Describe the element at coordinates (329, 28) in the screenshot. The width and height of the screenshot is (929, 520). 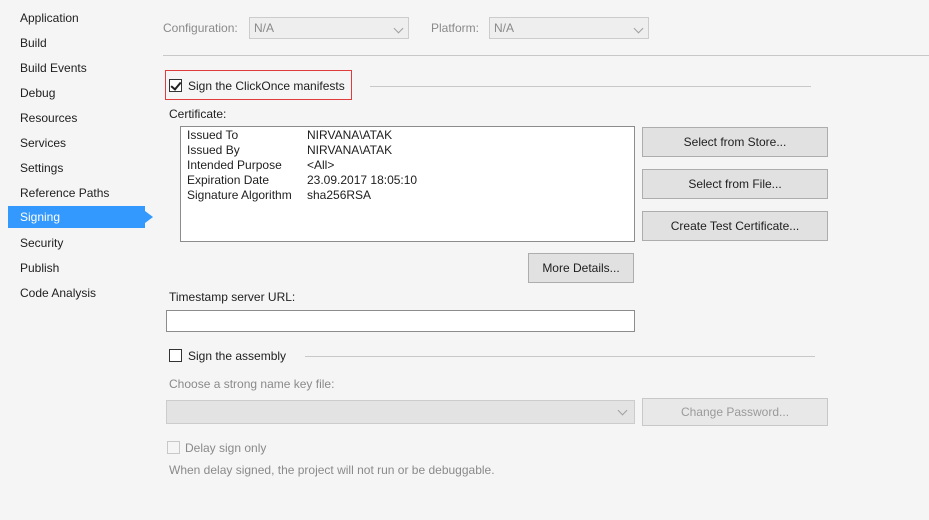
I see `configuration-select: N/A` at that location.